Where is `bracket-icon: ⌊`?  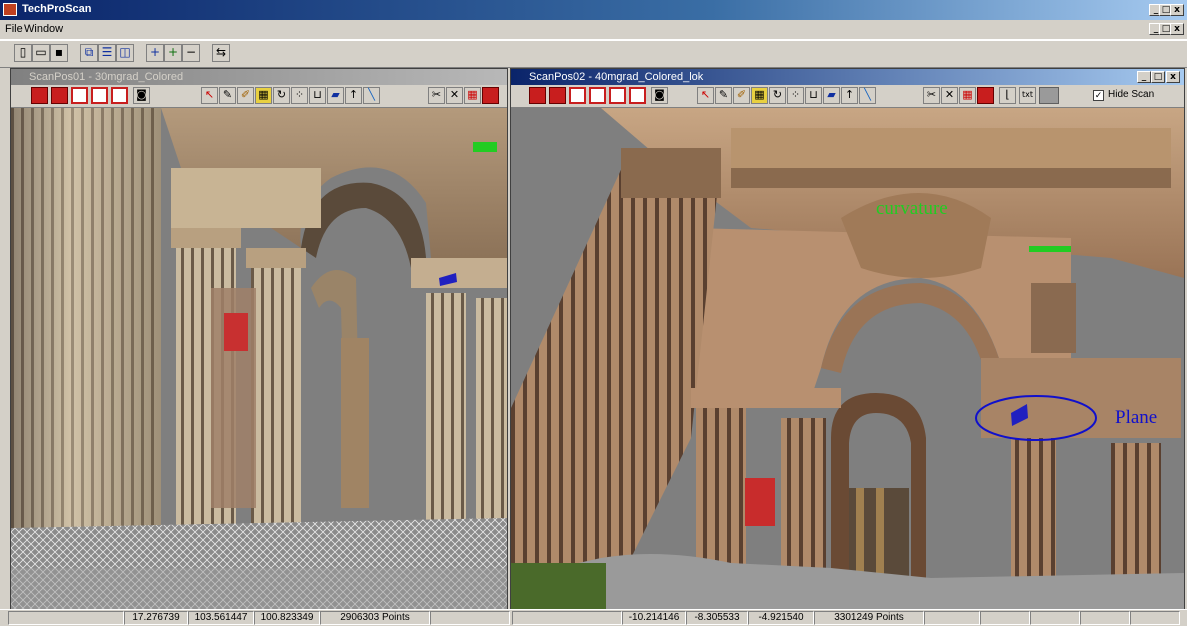 bracket-icon: ⌊ is located at coordinates (1007, 95).